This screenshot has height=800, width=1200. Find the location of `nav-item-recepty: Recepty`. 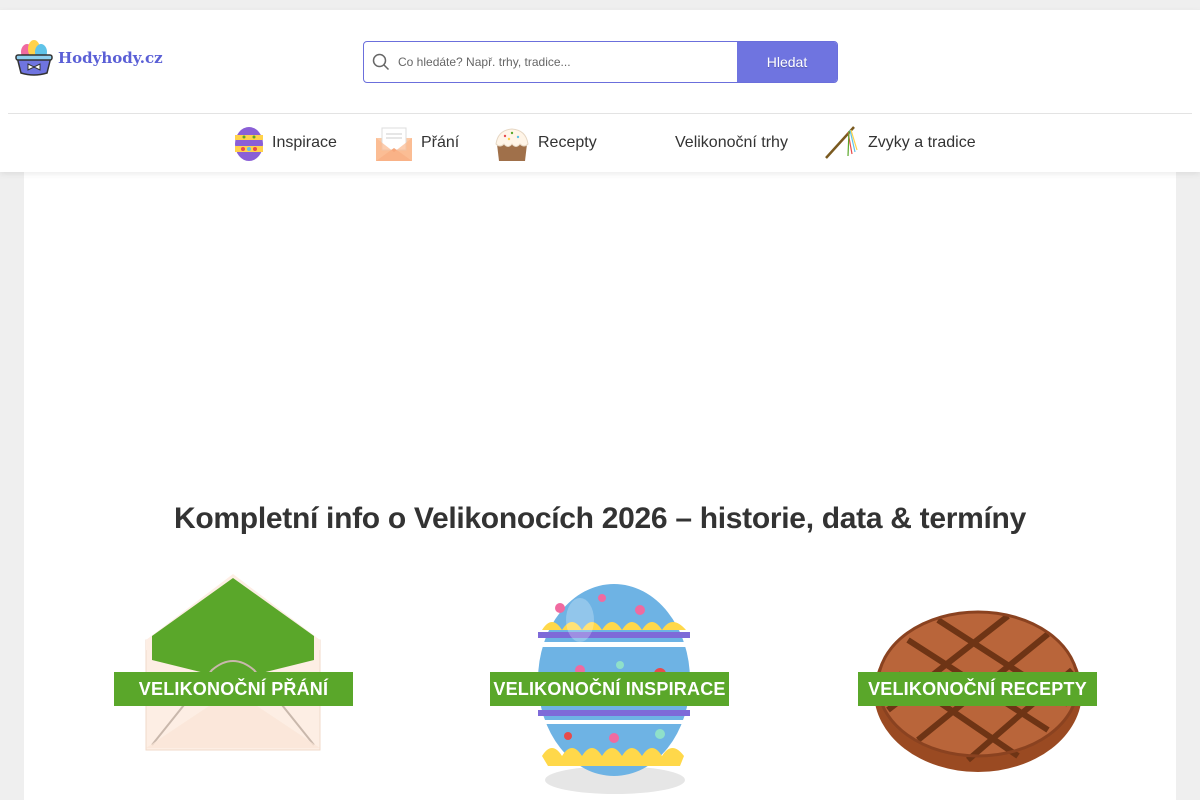

nav-item-recepty: Recepty is located at coordinates (545, 143).